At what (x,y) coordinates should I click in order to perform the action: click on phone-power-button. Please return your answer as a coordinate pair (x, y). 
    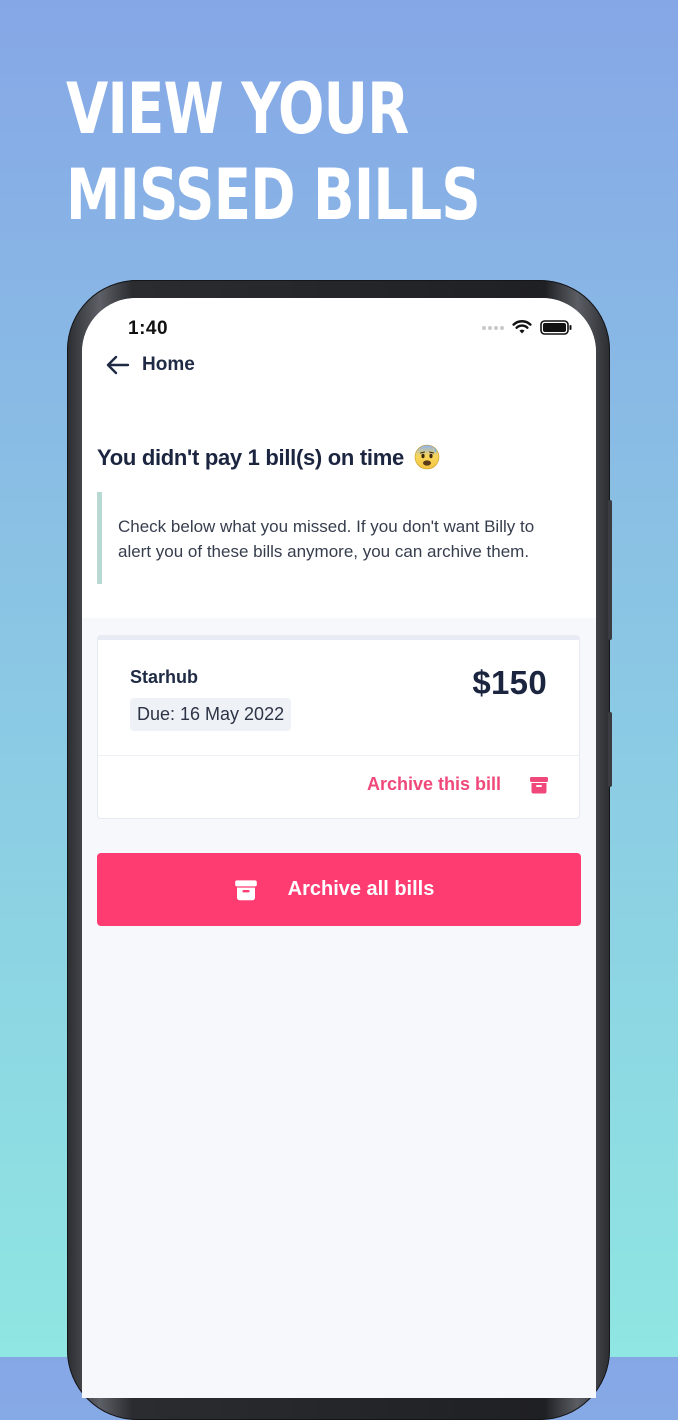
    Looking at the image, I should click on (610, 749).